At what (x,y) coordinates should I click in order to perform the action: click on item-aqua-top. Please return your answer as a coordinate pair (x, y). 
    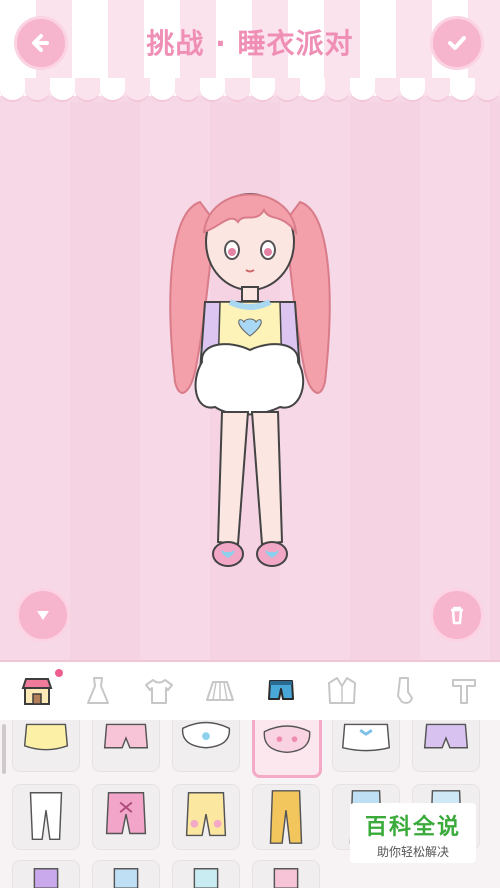
    Looking at the image, I should click on (206, 874).